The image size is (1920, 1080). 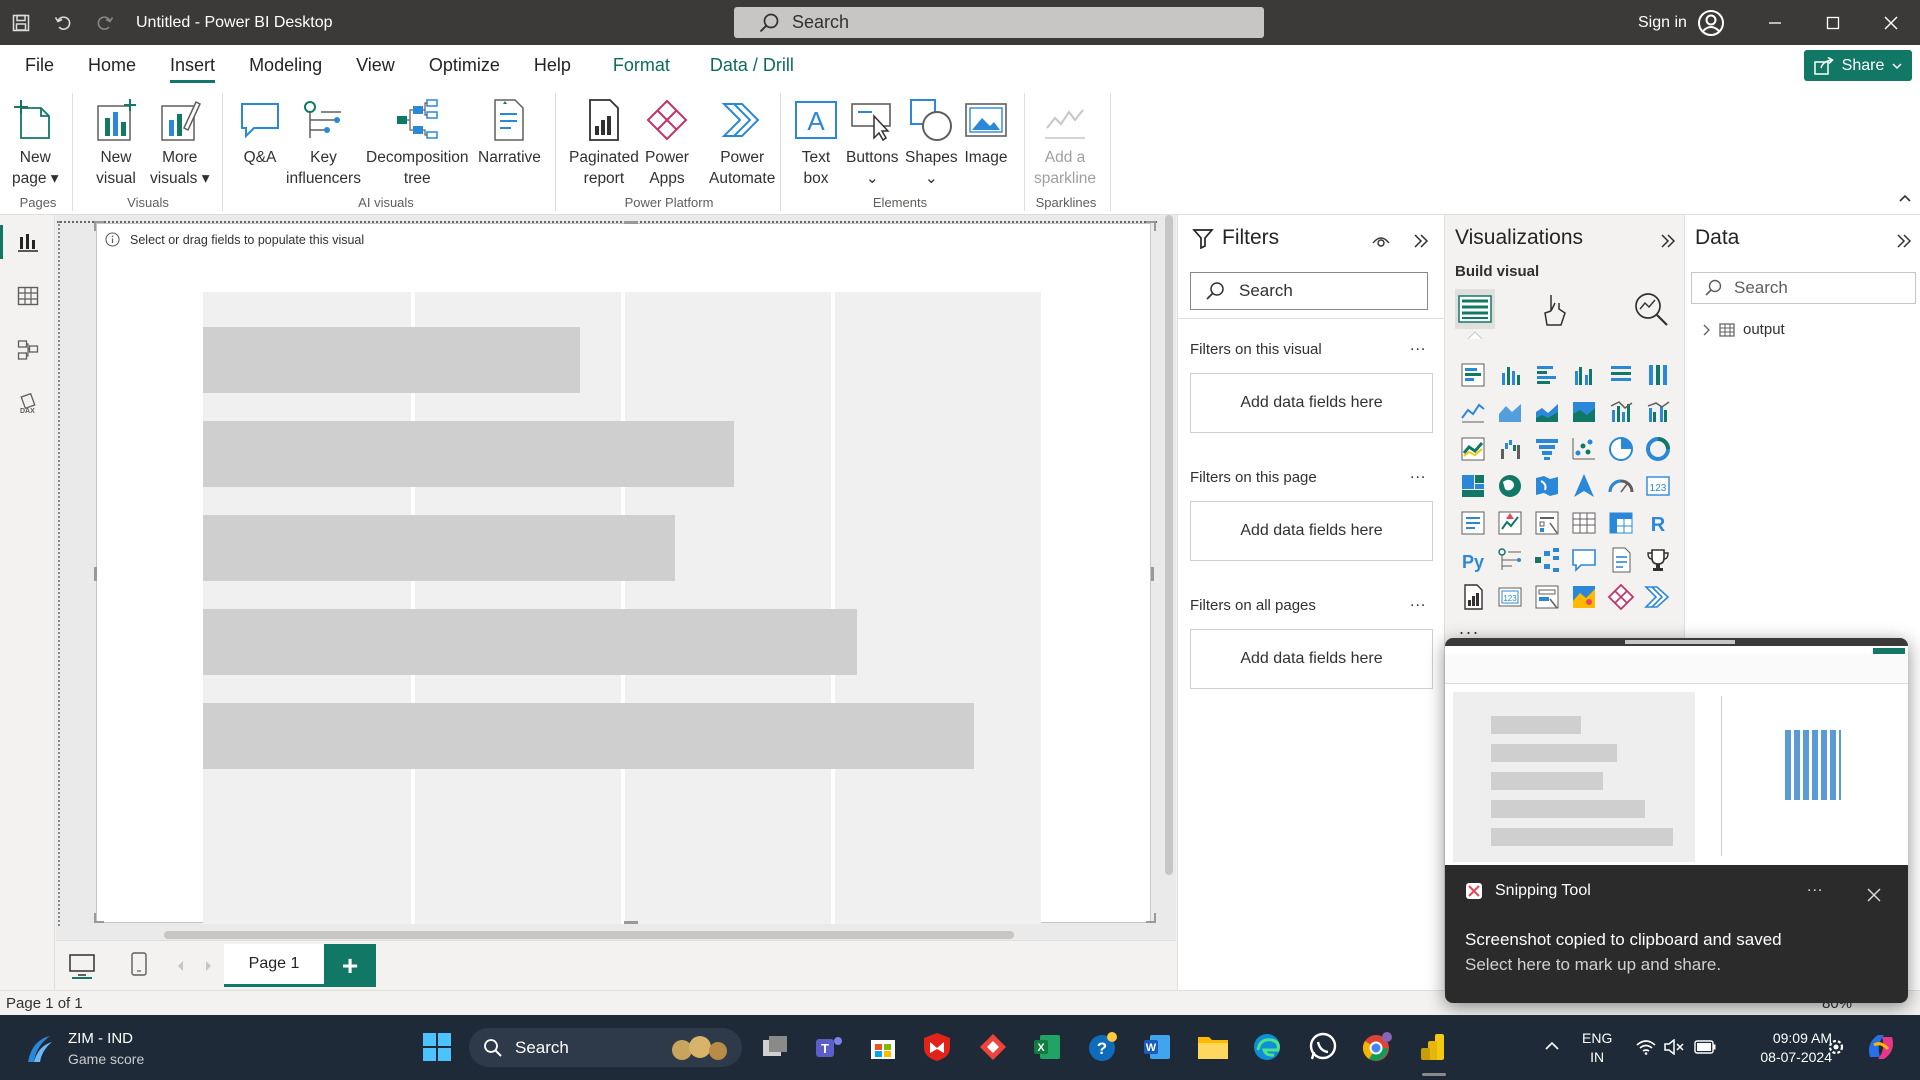 I want to click on new-page-button: New page ▾, so click(x=35, y=143).